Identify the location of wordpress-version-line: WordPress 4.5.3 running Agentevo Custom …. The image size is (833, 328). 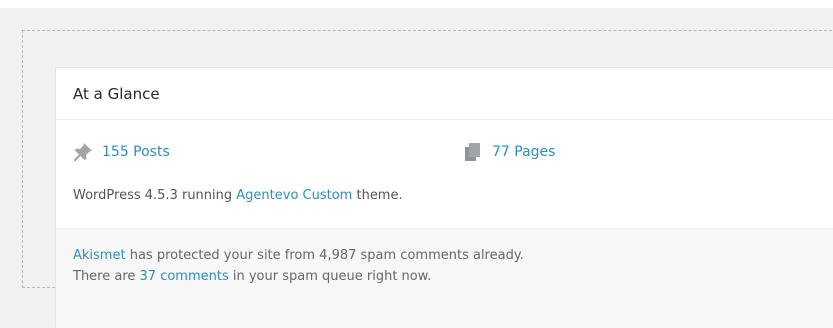
(238, 195).